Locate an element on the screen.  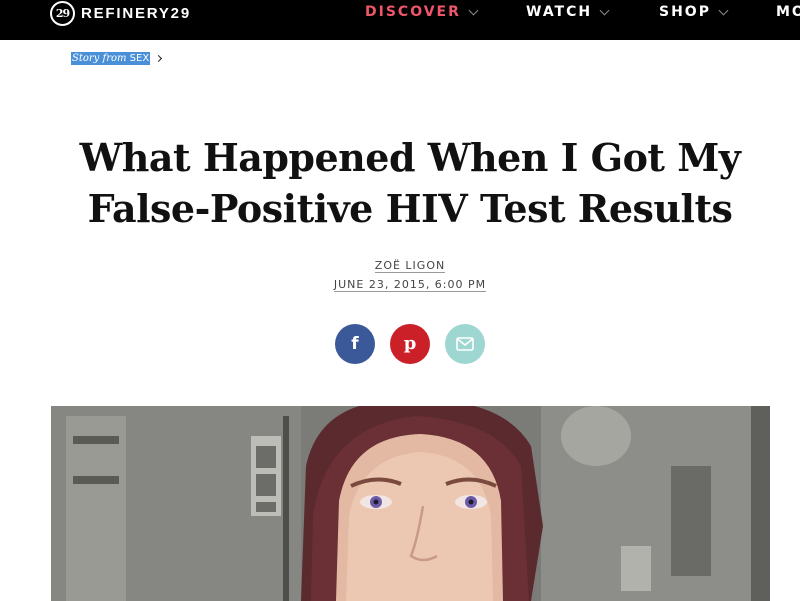
email-share-button is located at coordinates (465, 344).